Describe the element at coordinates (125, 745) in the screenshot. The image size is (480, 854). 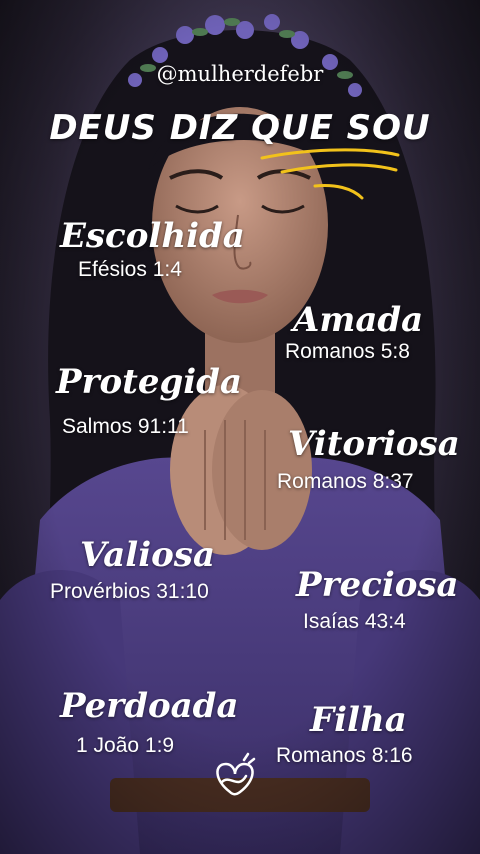
I see `attribute-reference-perdoada: 1 João 1:9` at that location.